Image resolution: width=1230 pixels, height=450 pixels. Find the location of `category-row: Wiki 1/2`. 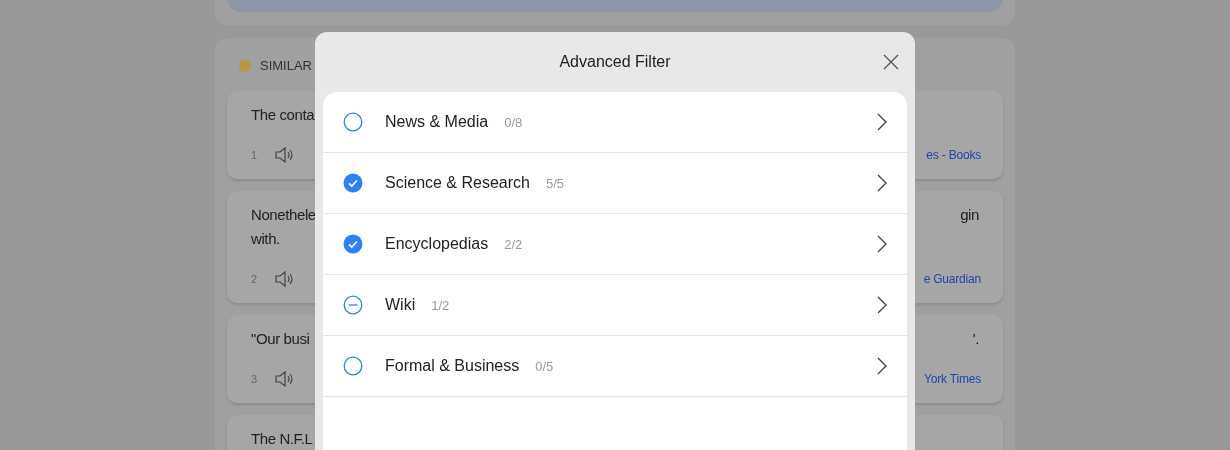

category-row: Wiki 1/2 is located at coordinates (615, 305).